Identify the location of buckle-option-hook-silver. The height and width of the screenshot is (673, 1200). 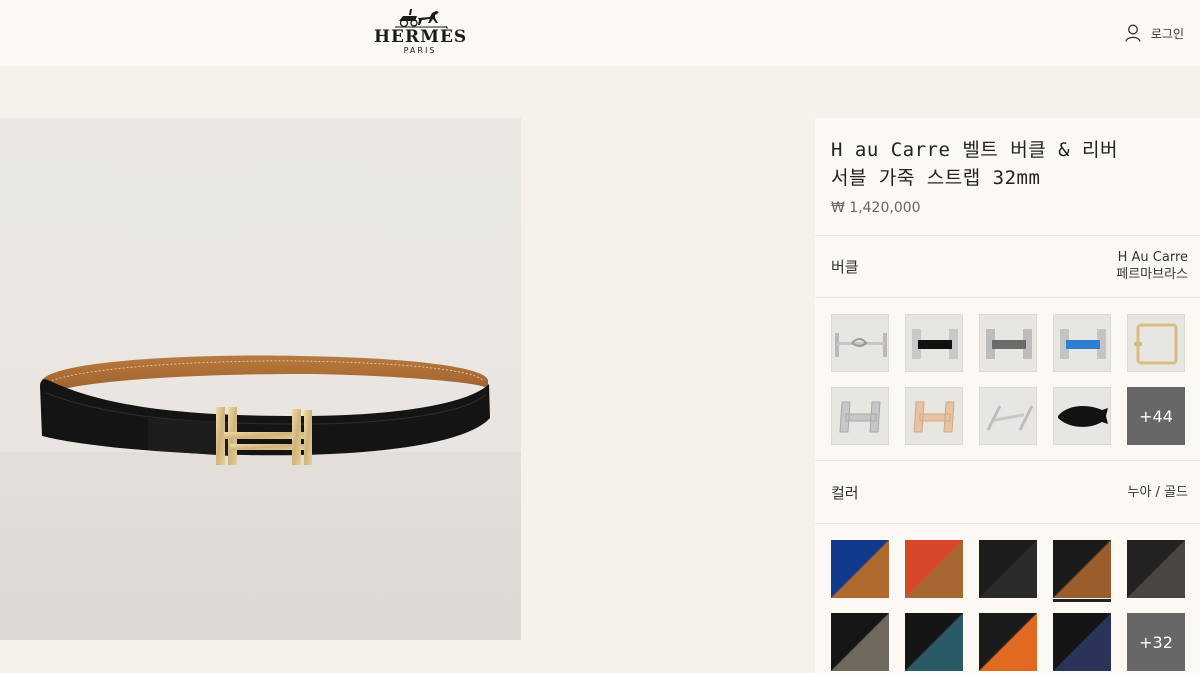
(860, 343).